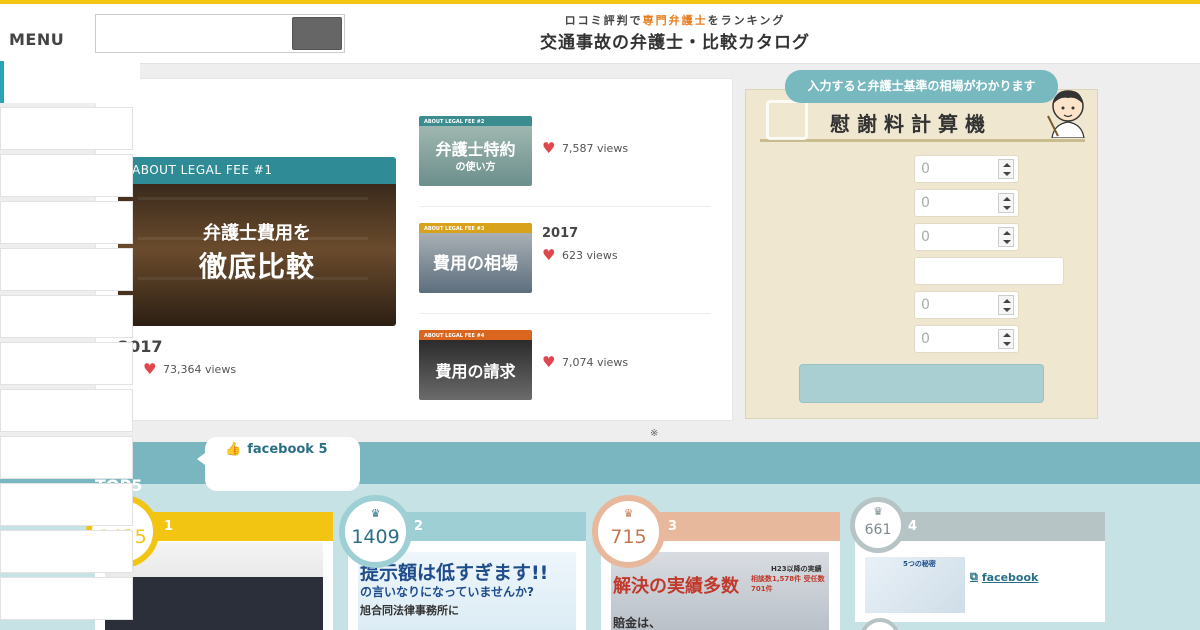 The image size is (1200, 630). I want to click on featured-views-text: 73,364 views, so click(200, 369).